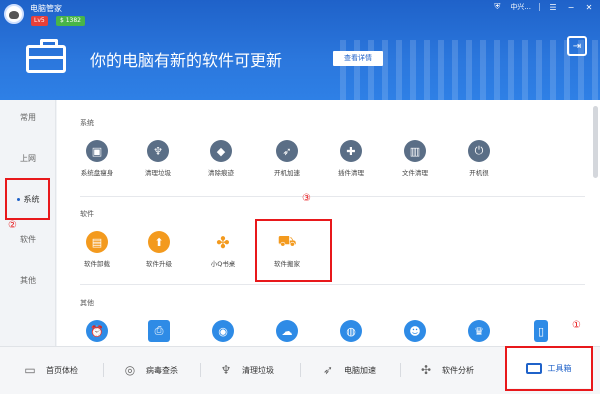  What do you see at coordinates (576, 325) in the screenshot?
I see `annotation-mark-1: ①` at bounding box center [576, 325].